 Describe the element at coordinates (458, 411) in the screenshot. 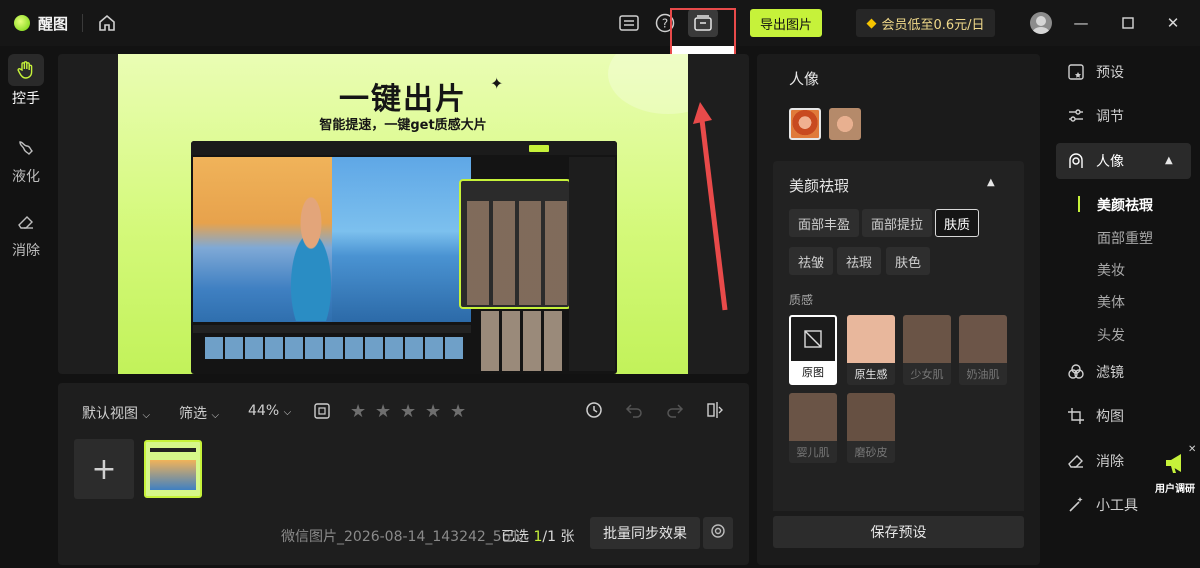

I see `rating-star-5: ★` at that location.